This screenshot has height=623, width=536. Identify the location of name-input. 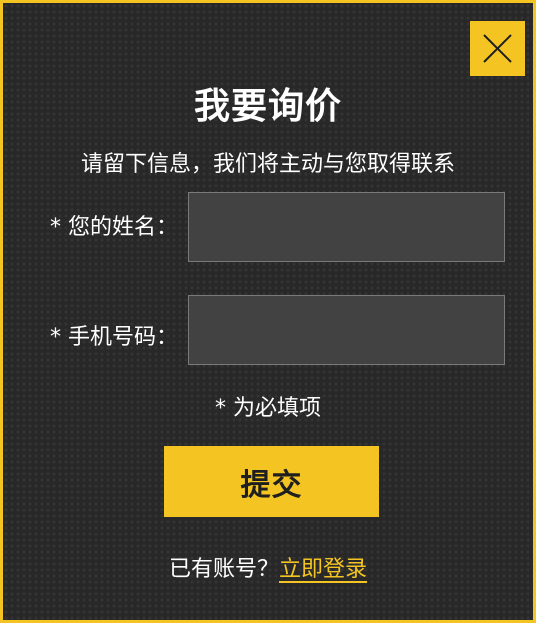
(346, 227).